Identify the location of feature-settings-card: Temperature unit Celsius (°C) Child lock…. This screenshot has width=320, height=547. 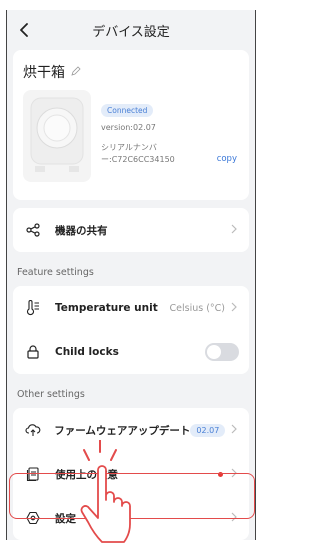
(131, 330).